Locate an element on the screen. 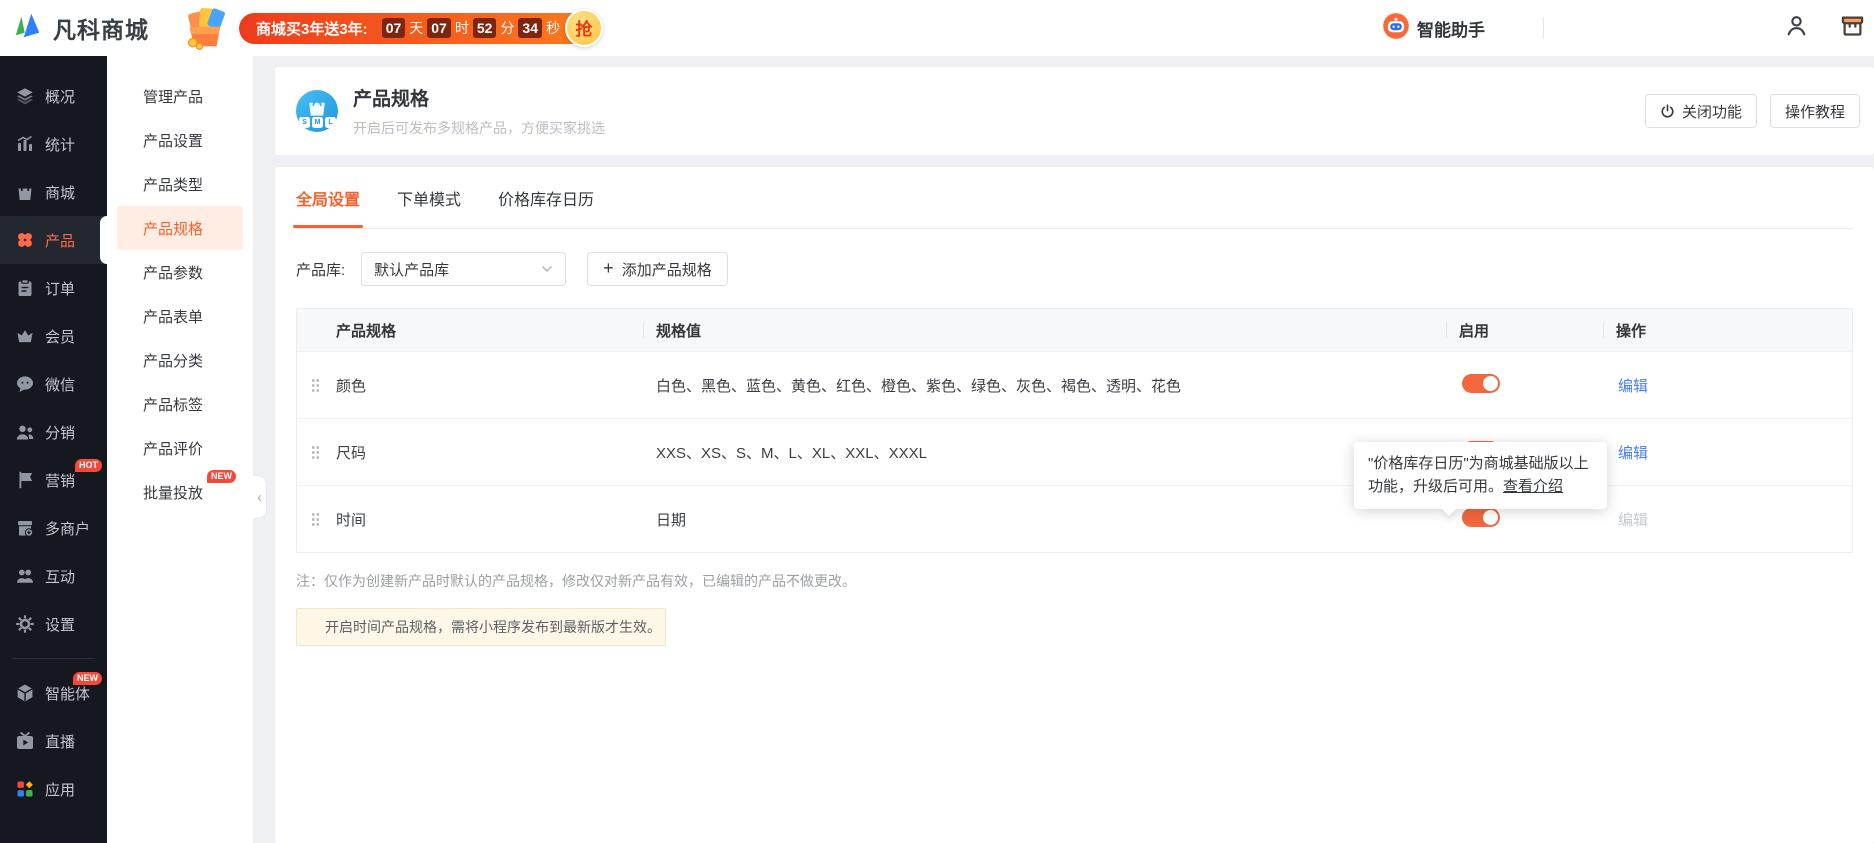 The width and height of the screenshot is (1874, 843). table-note: 注：仅作为创建新产品时默认的产品规格，修改仅对新产品有效，已编辑的产品不做更改。 is located at coordinates (576, 581).